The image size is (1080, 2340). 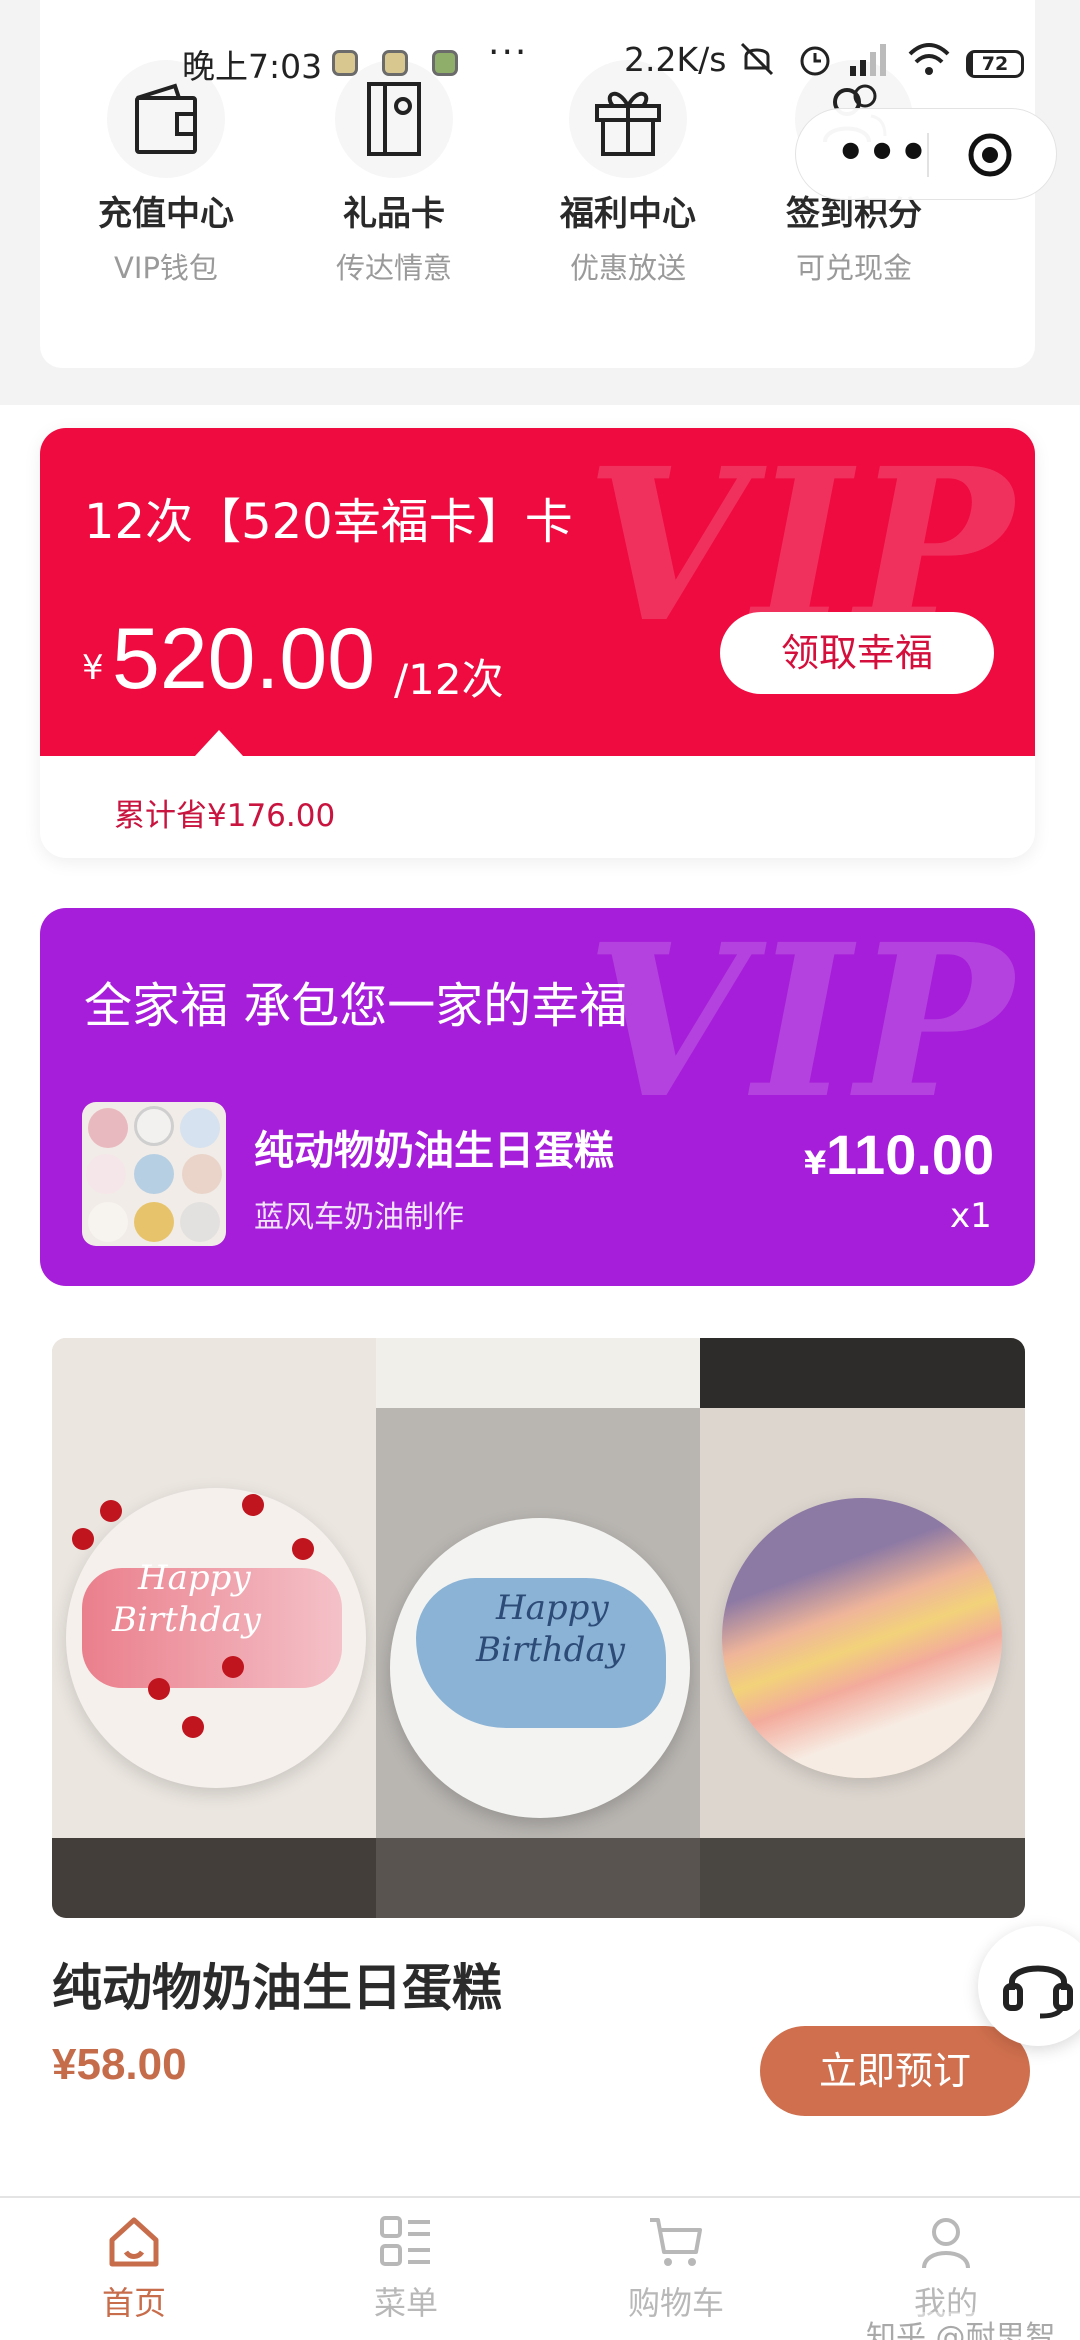 I want to click on family-product-name: 纯动物奶油生日蛋糕, so click(x=434, y=1151).